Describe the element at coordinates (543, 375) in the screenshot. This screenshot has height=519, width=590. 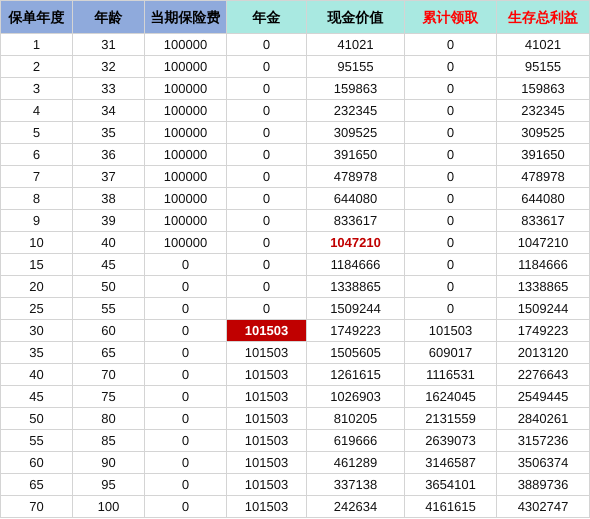
I see `table-cell: 2276643` at that location.